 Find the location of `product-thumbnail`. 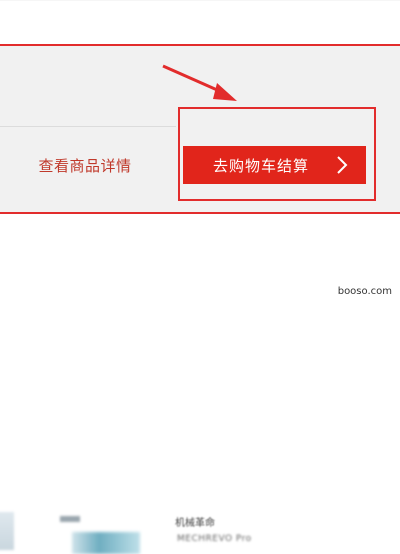

product-thumbnail is located at coordinates (7, 531).